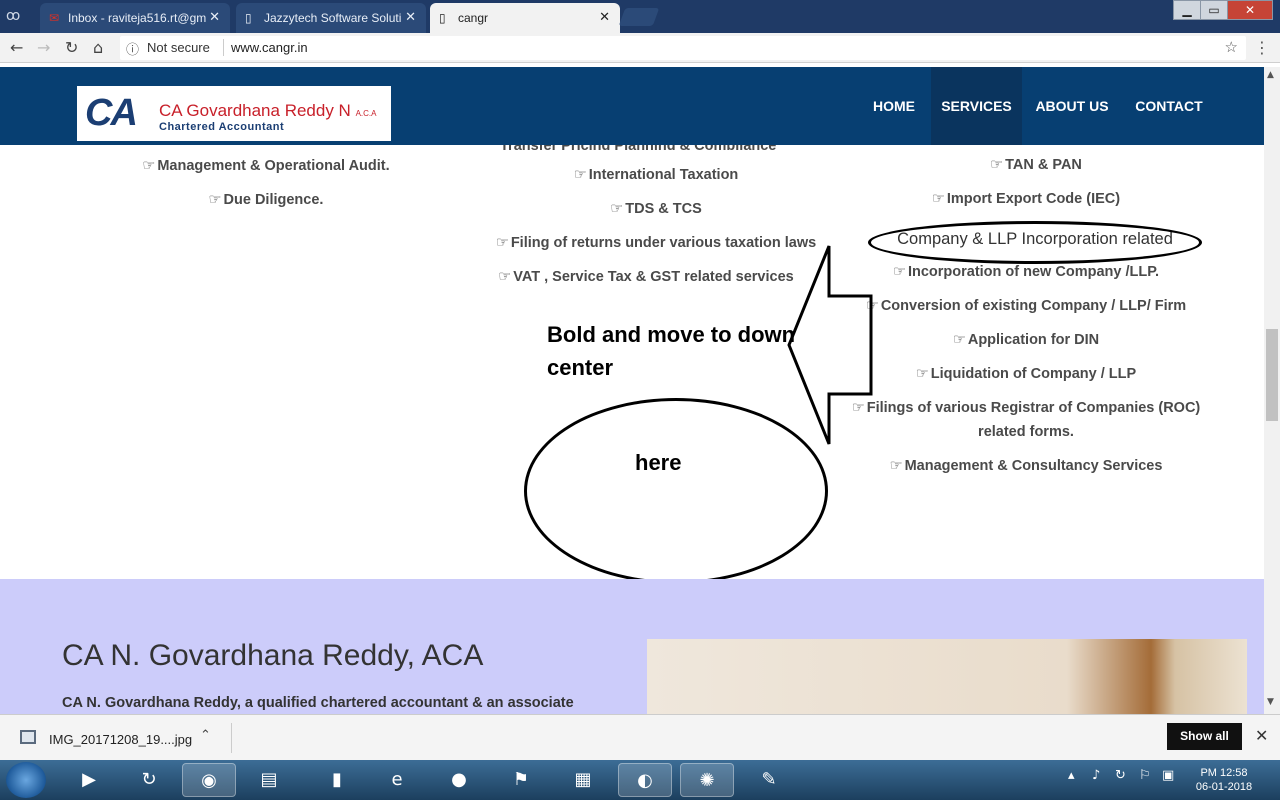  What do you see at coordinates (149, 780) in the screenshot?
I see `refresh-app-icon: ↻` at bounding box center [149, 780].